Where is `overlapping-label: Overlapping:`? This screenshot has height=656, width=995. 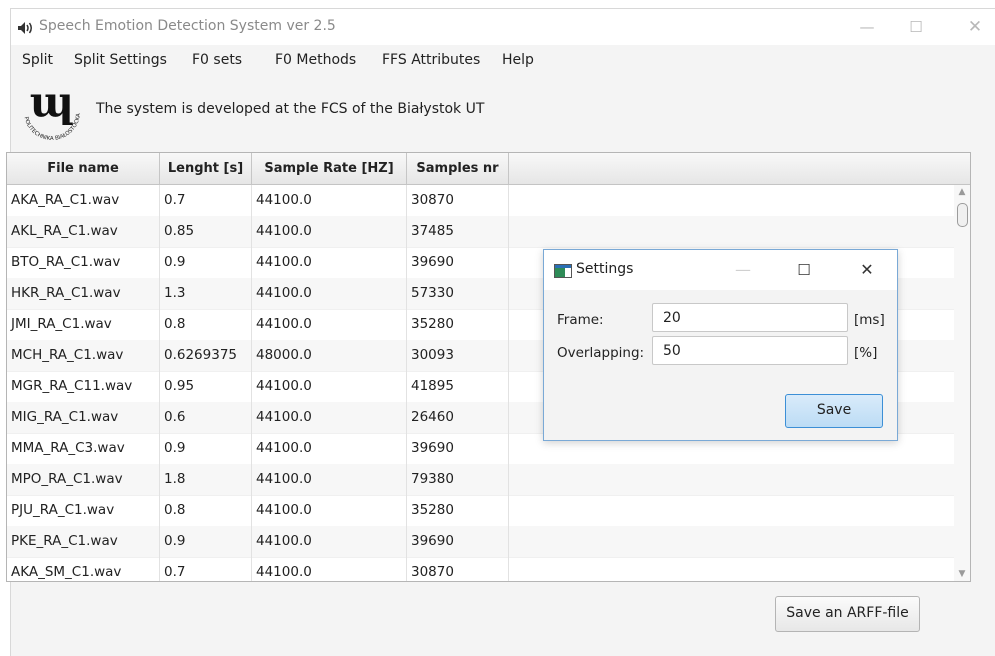 overlapping-label: Overlapping: is located at coordinates (601, 353).